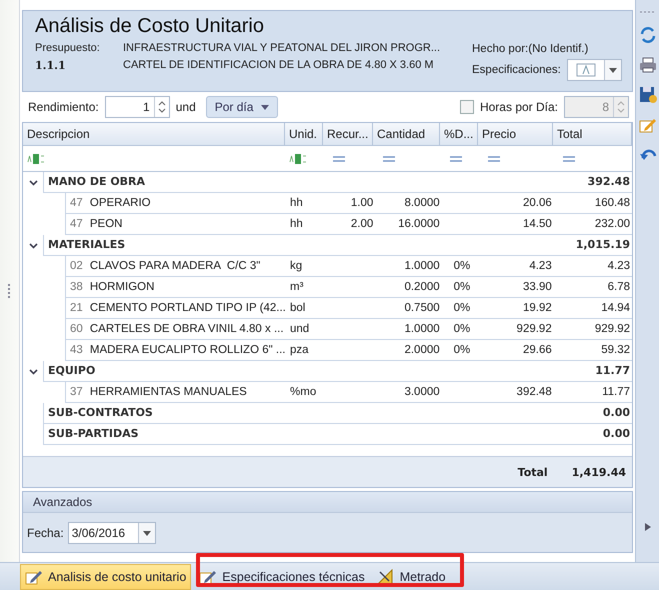 The image size is (659, 590). What do you see at coordinates (154, 134) in the screenshot?
I see `column-header: Descripcion` at bounding box center [154, 134].